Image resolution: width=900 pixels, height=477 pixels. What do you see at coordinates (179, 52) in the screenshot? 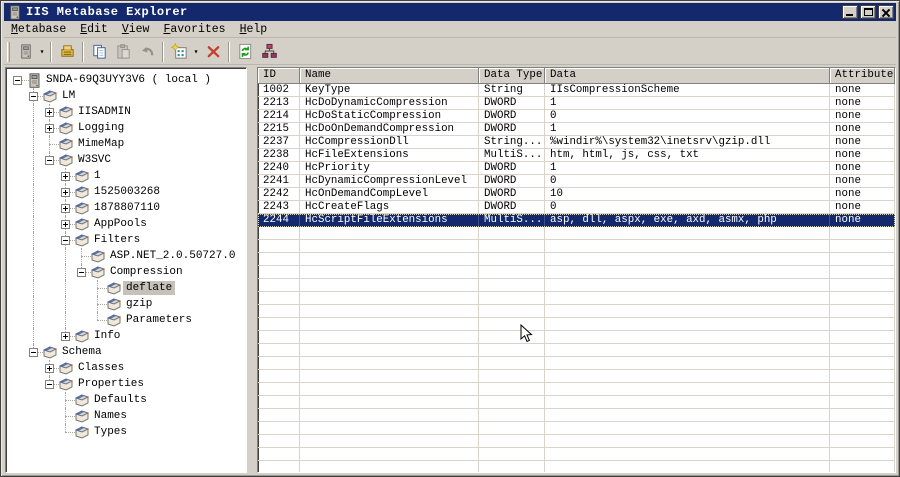
I see `new-key-button` at bounding box center [179, 52].